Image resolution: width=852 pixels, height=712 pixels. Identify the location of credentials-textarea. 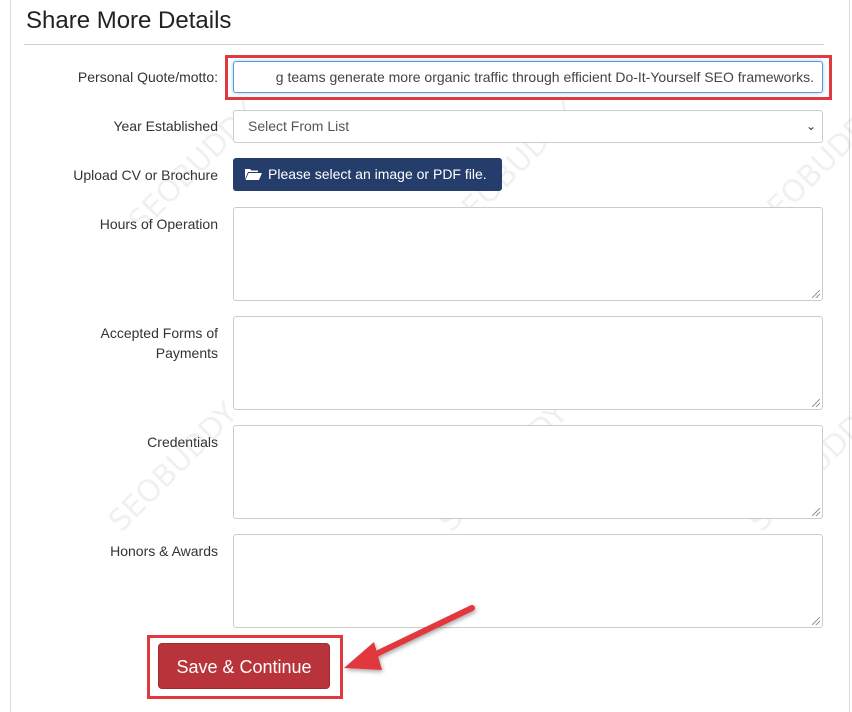
(528, 472).